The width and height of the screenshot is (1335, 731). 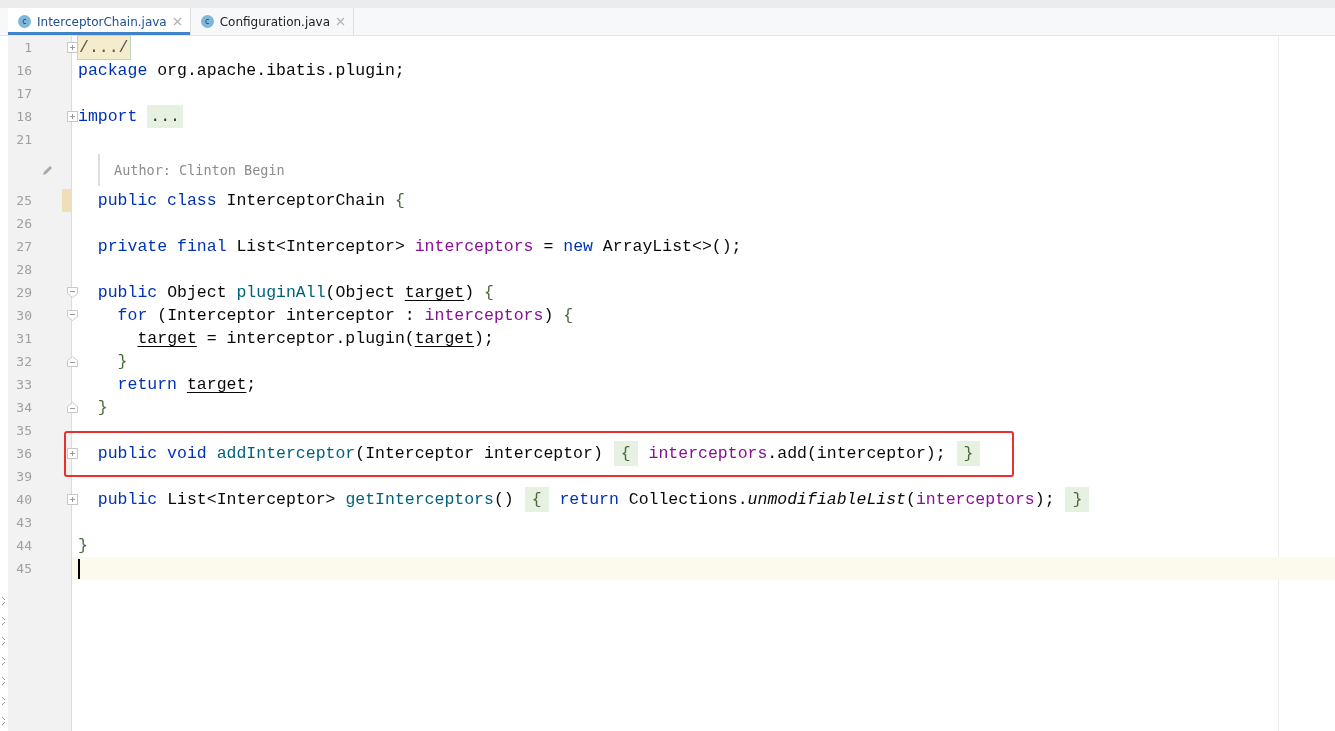 I want to click on code-line: private final List<Interceptor> interceptors = new ArrayList<>();, so click(x=419, y=246).